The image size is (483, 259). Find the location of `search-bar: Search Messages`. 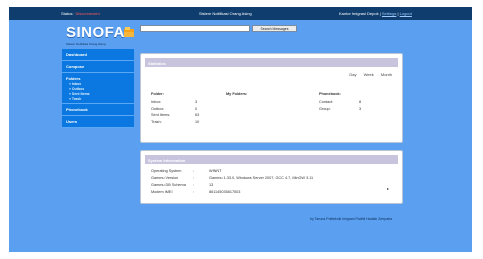

search-bar: Search Messages is located at coordinates (218, 28).